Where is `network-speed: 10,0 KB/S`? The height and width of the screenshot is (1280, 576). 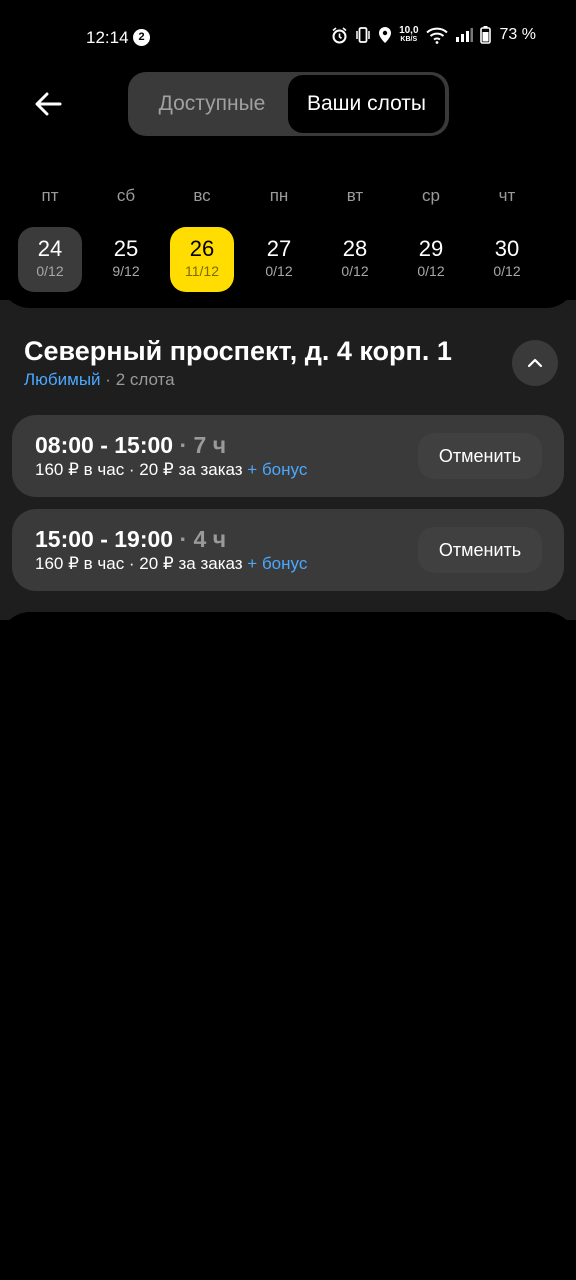
network-speed: 10,0 KB/S is located at coordinates (408, 35).